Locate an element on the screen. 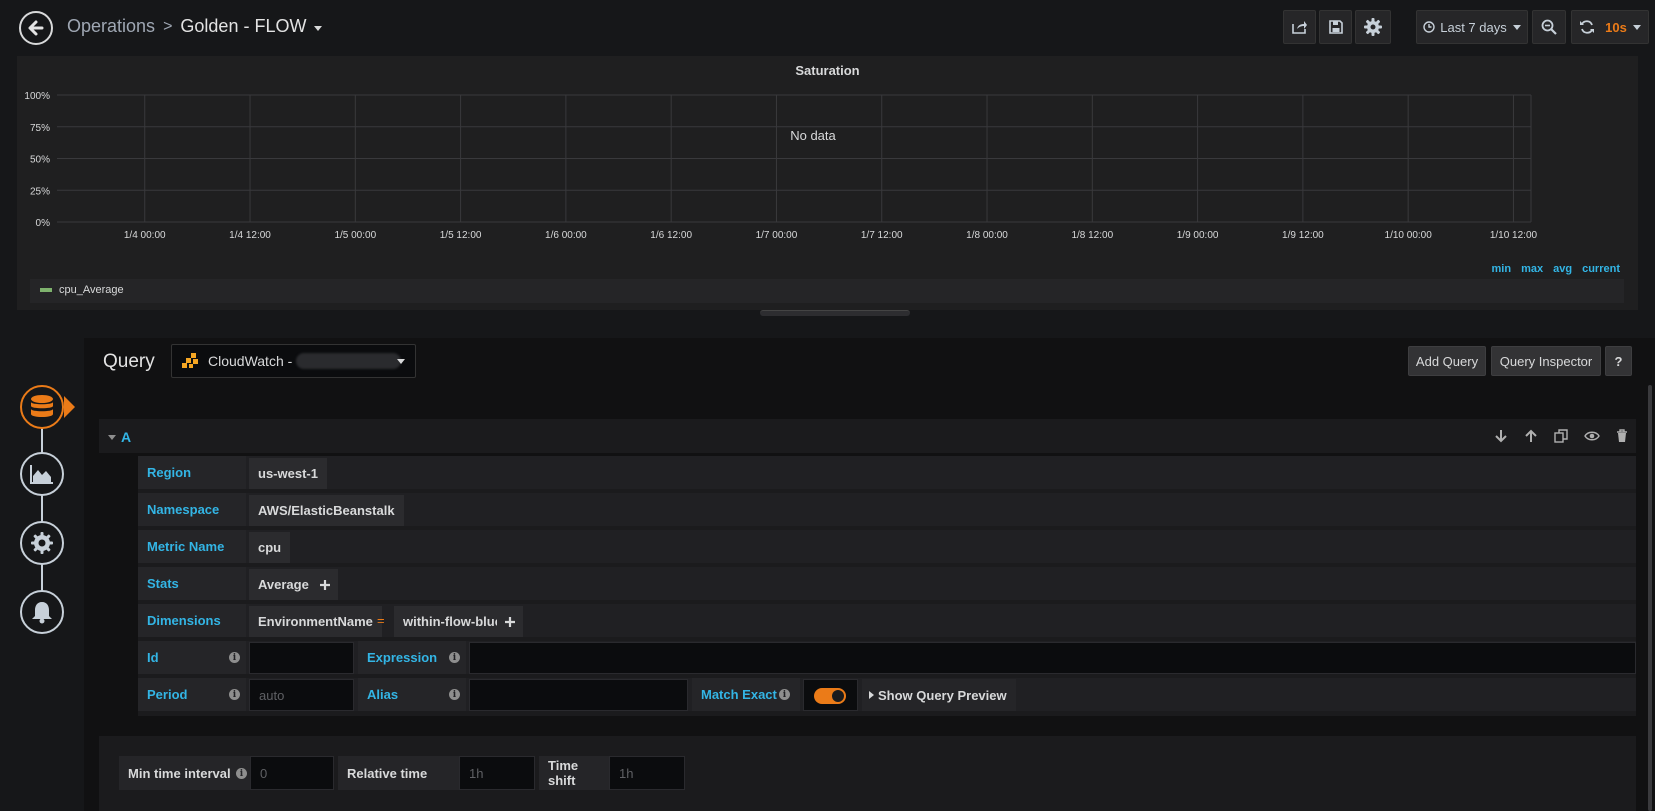 This screenshot has height=811, width=1655. wrench-gear-icon is located at coordinates (42, 543).